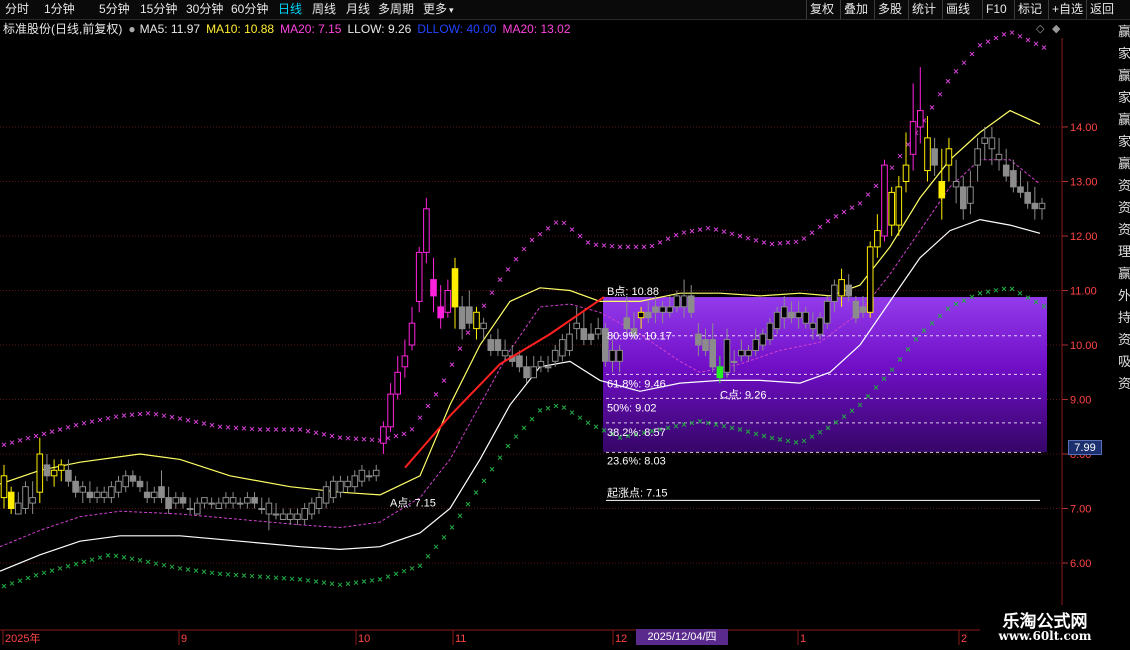 Image resolution: width=1130 pixels, height=650 pixels. I want to click on period-tab-60min: 60分钟, so click(249, 9).